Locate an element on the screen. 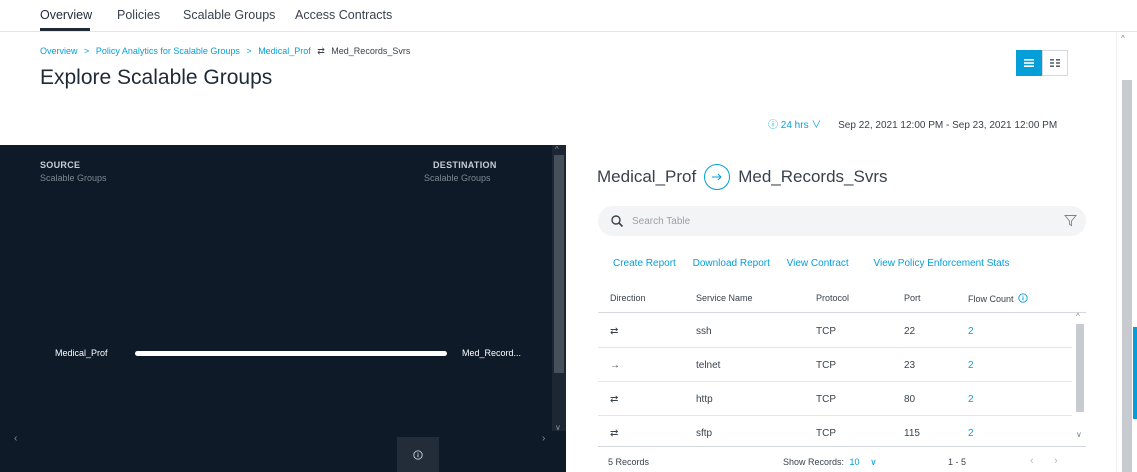 The height and width of the screenshot is (472, 1137). show-records-value: 10 is located at coordinates (854, 462).